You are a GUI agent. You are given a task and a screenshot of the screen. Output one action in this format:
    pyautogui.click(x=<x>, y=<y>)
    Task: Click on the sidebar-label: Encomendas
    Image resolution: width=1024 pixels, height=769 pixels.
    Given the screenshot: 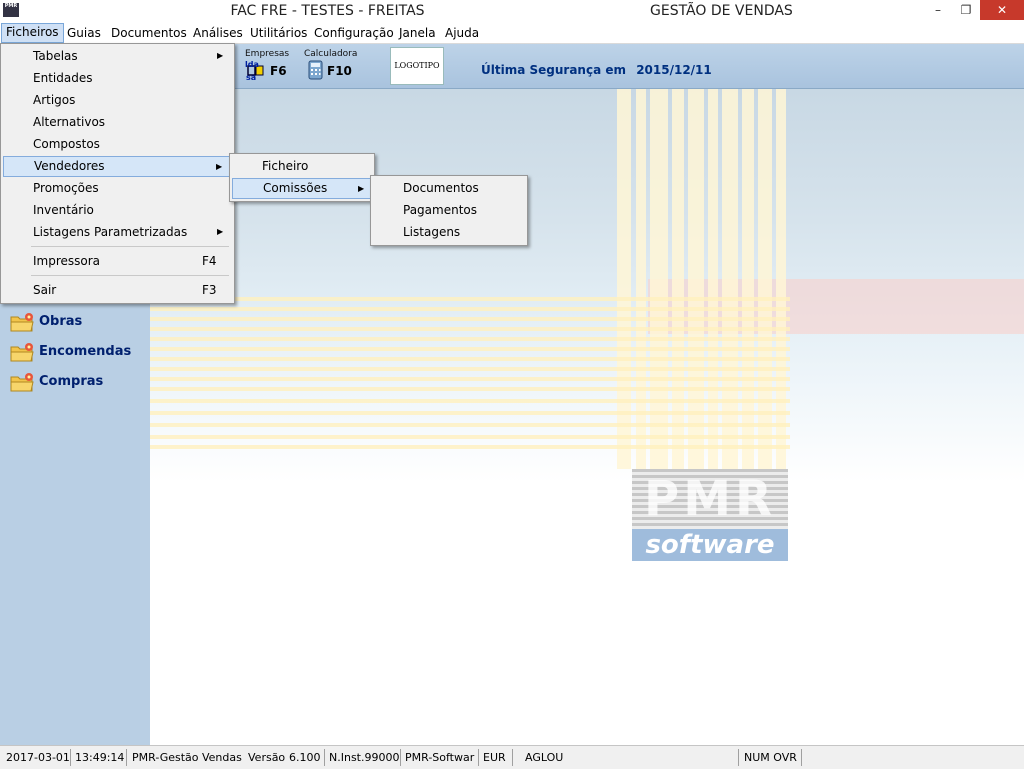 What is the action you would take?
    pyautogui.click(x=85, y=351)
    